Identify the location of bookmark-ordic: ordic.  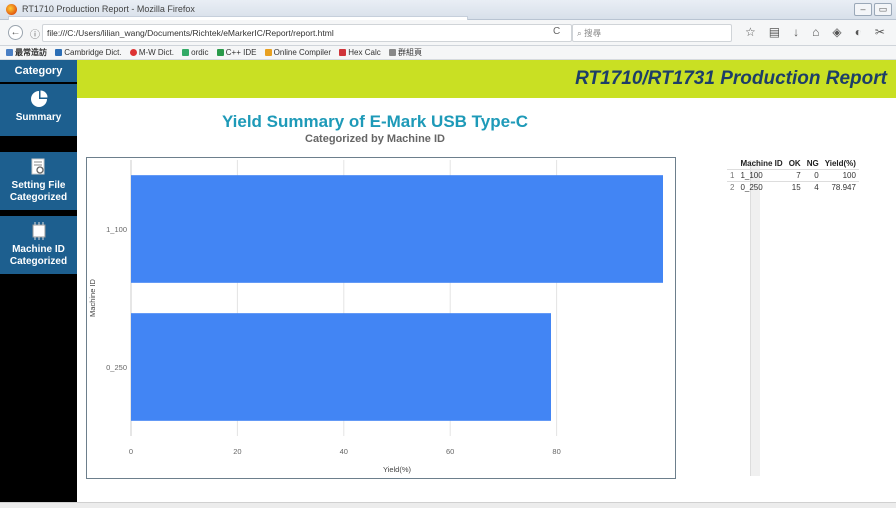
(195, 53).